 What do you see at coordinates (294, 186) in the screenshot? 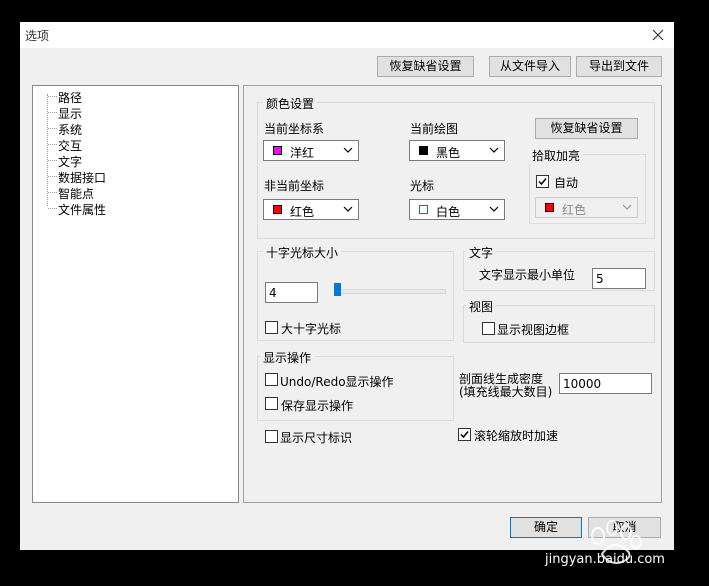
I see `noncurrent-coord-label: 非当前坐标` at bounding box center [294, 186].